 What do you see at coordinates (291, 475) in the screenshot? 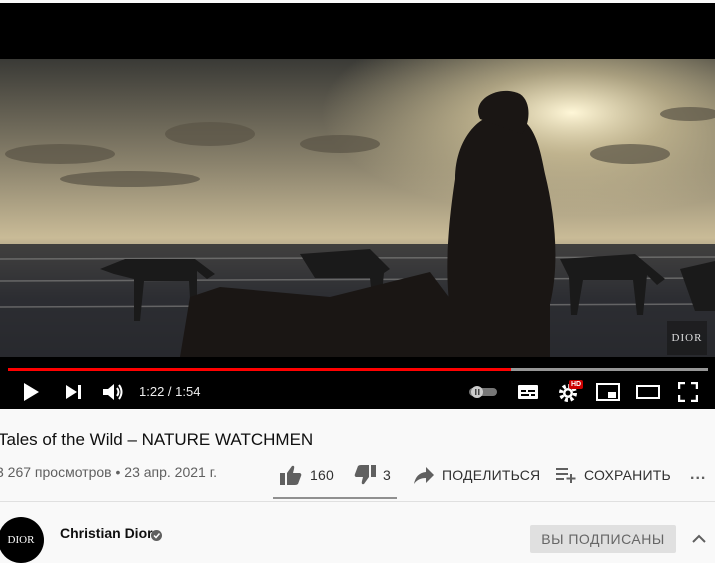
I see `thumbs-up-icon` at bounding box center [291, 475].